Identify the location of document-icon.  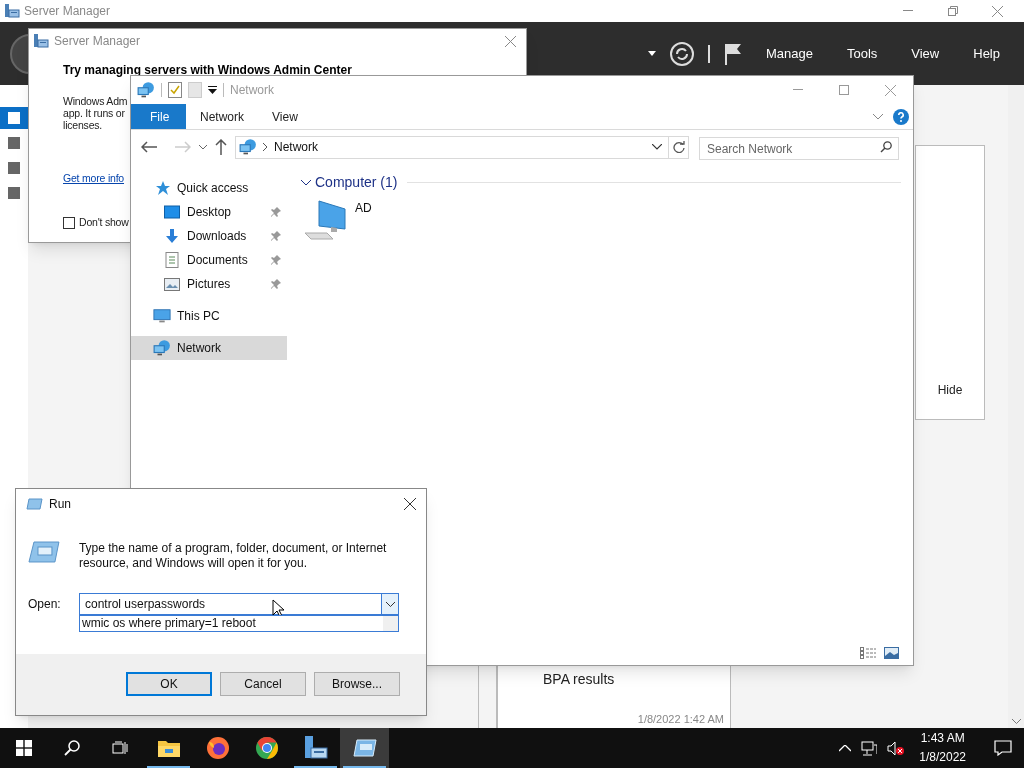
(172, 260).